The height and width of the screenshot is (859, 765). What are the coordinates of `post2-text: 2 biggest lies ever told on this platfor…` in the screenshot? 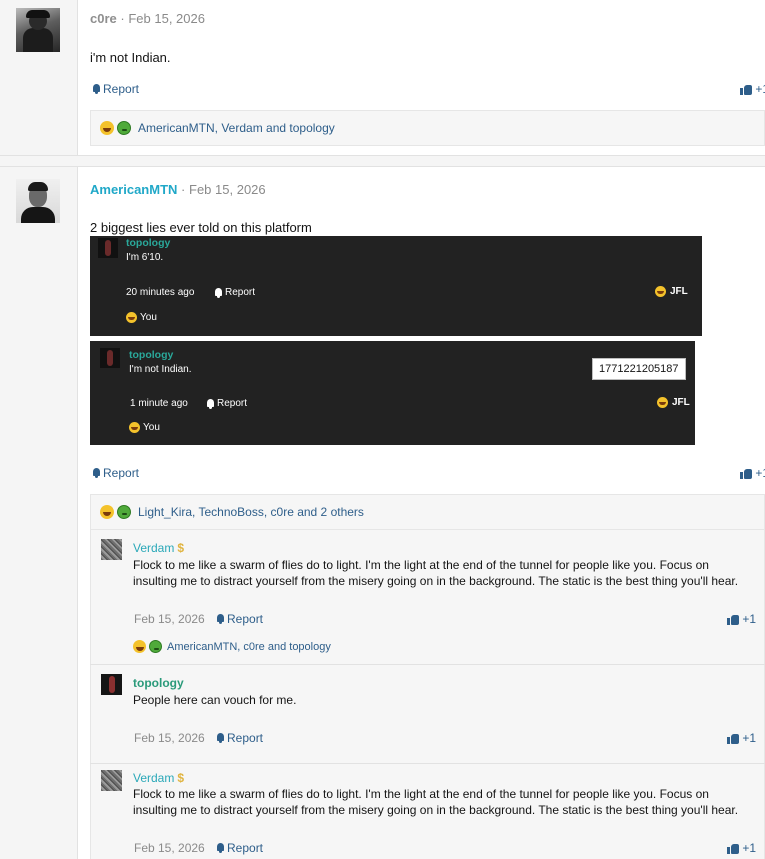 It's located at (201, 227).